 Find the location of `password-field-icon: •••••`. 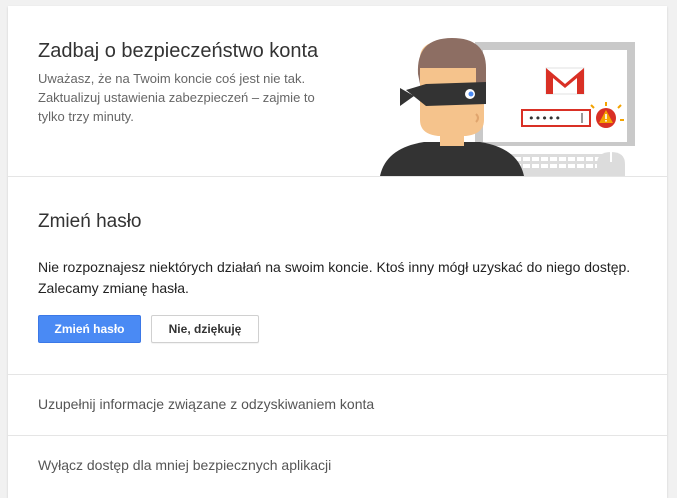

password-field-icon: ••••• is located at coordinates (556, 118).